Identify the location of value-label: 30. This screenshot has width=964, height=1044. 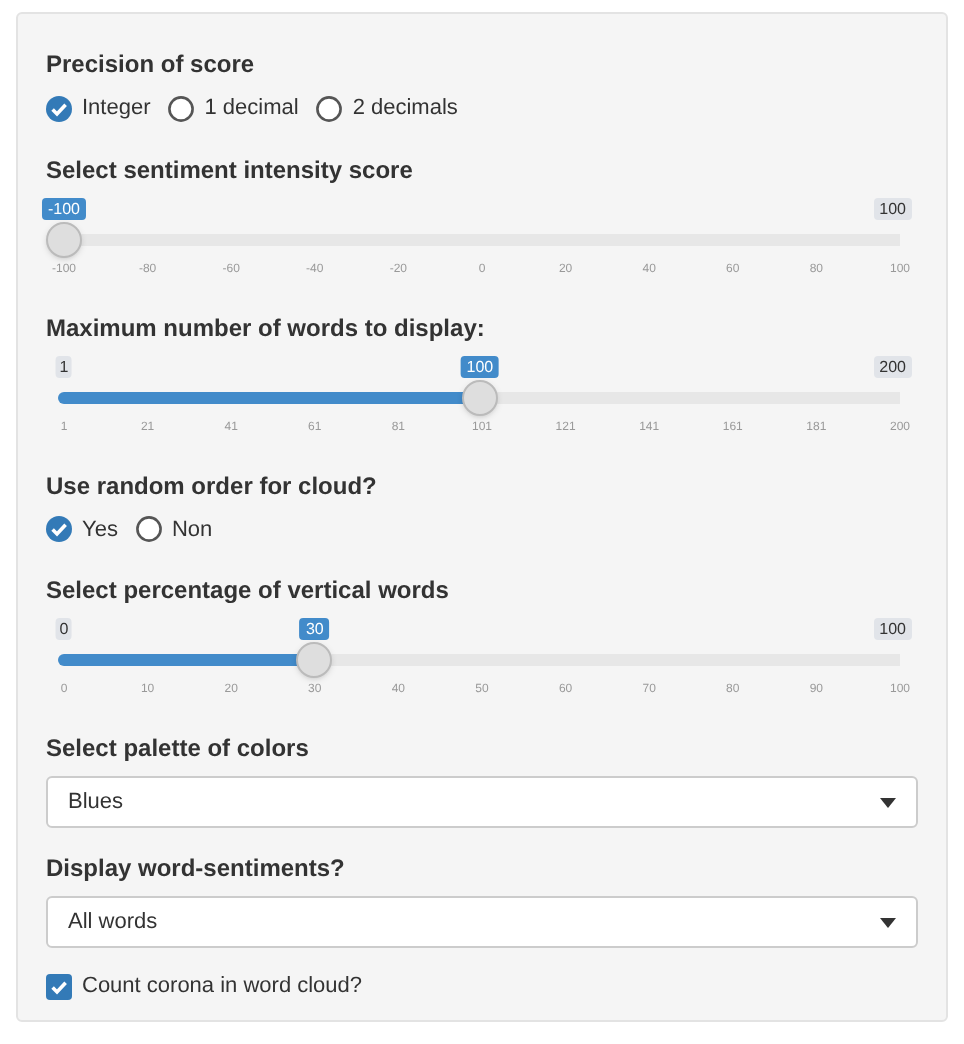
(314, 629).